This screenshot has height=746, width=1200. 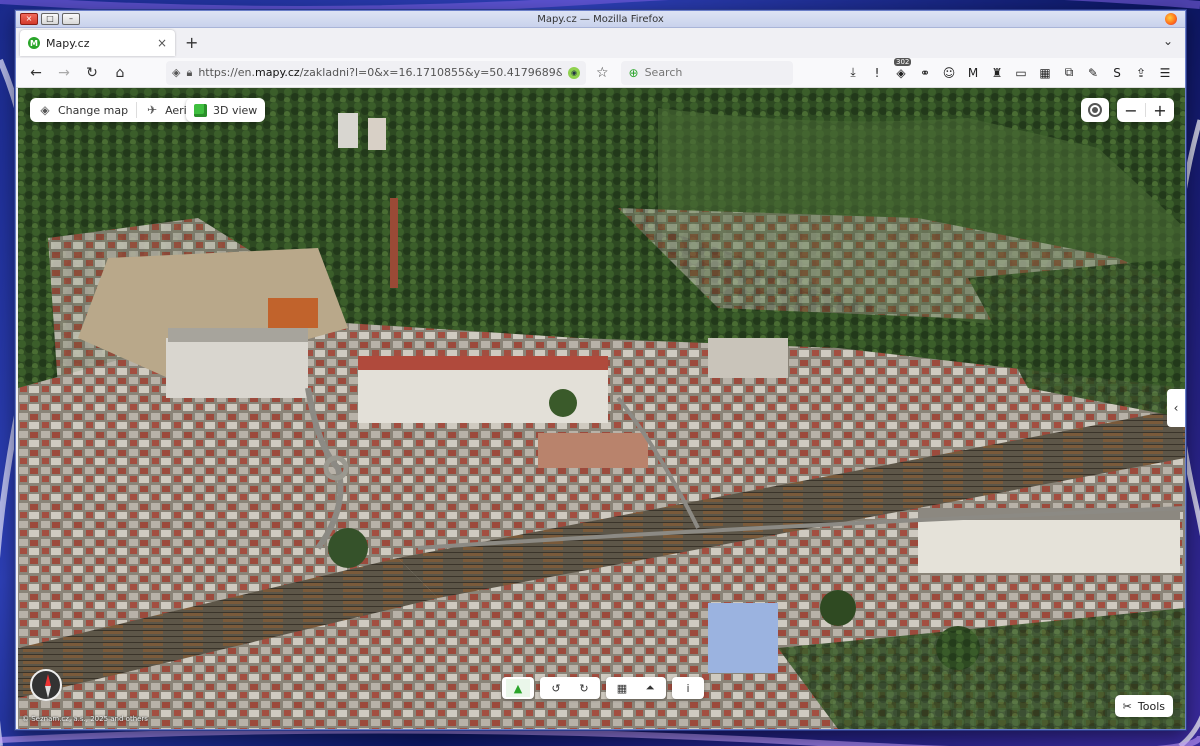 I want to click on reload-button: ↻, so click(x=92, y=73).